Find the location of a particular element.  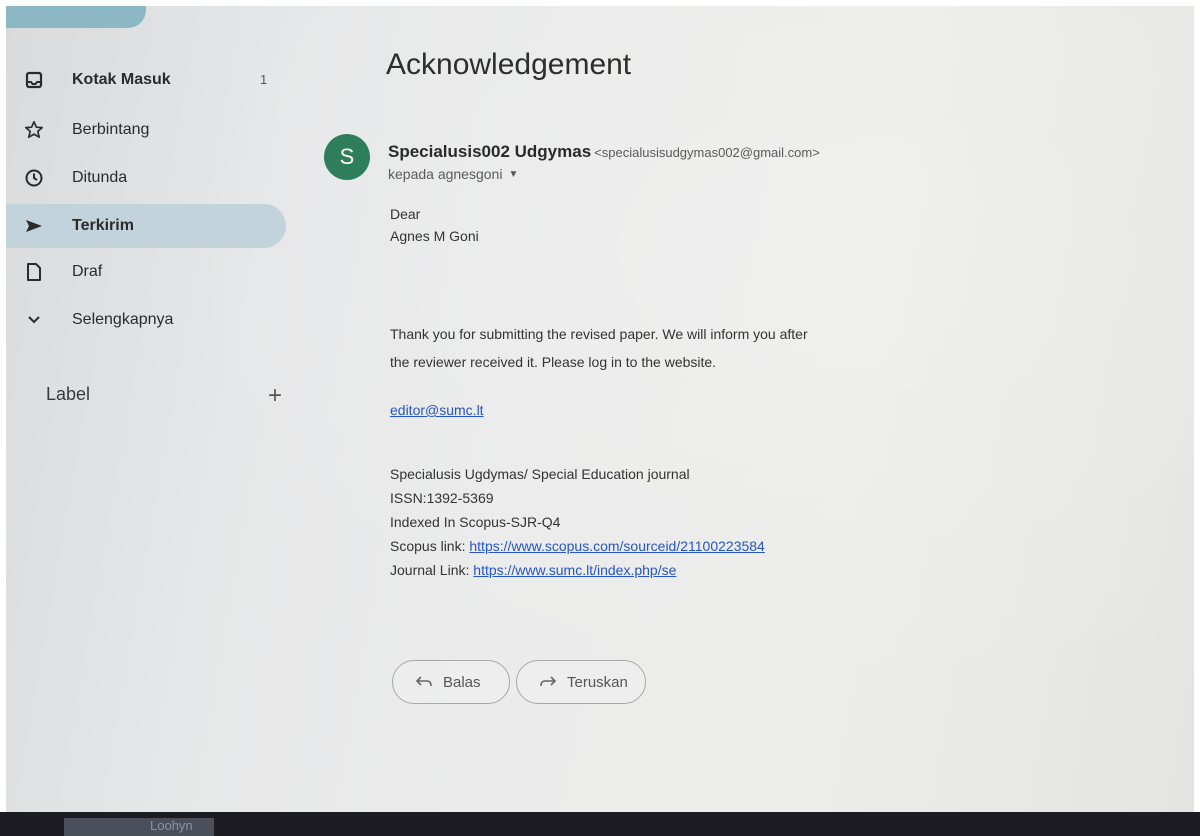

scopus-label: Scopus link: is located at coordinates (430, 546).